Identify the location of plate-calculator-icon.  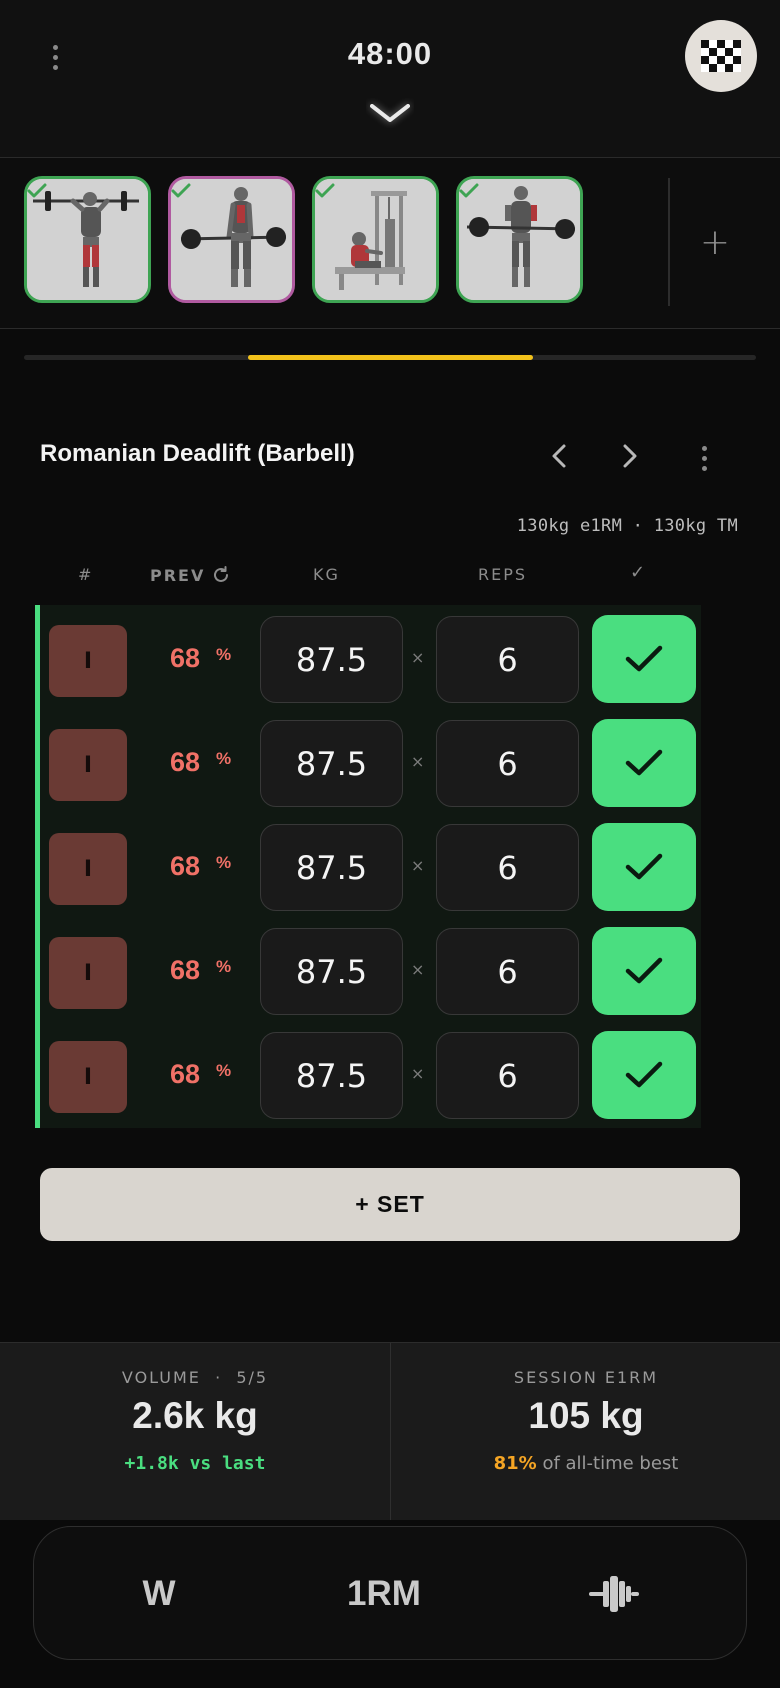
(614, 1594).